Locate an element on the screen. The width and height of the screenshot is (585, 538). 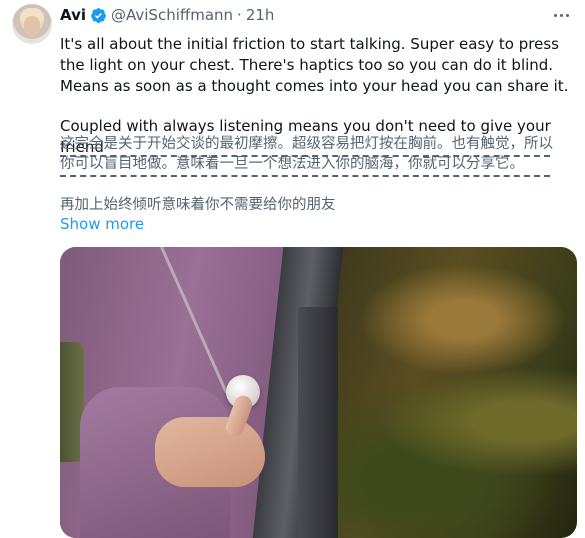
translation-text: 你可以盲目地做。意味着一旦一个想法进入你的脑海，你就可以分享它。 is located at coordinates (305, 165).